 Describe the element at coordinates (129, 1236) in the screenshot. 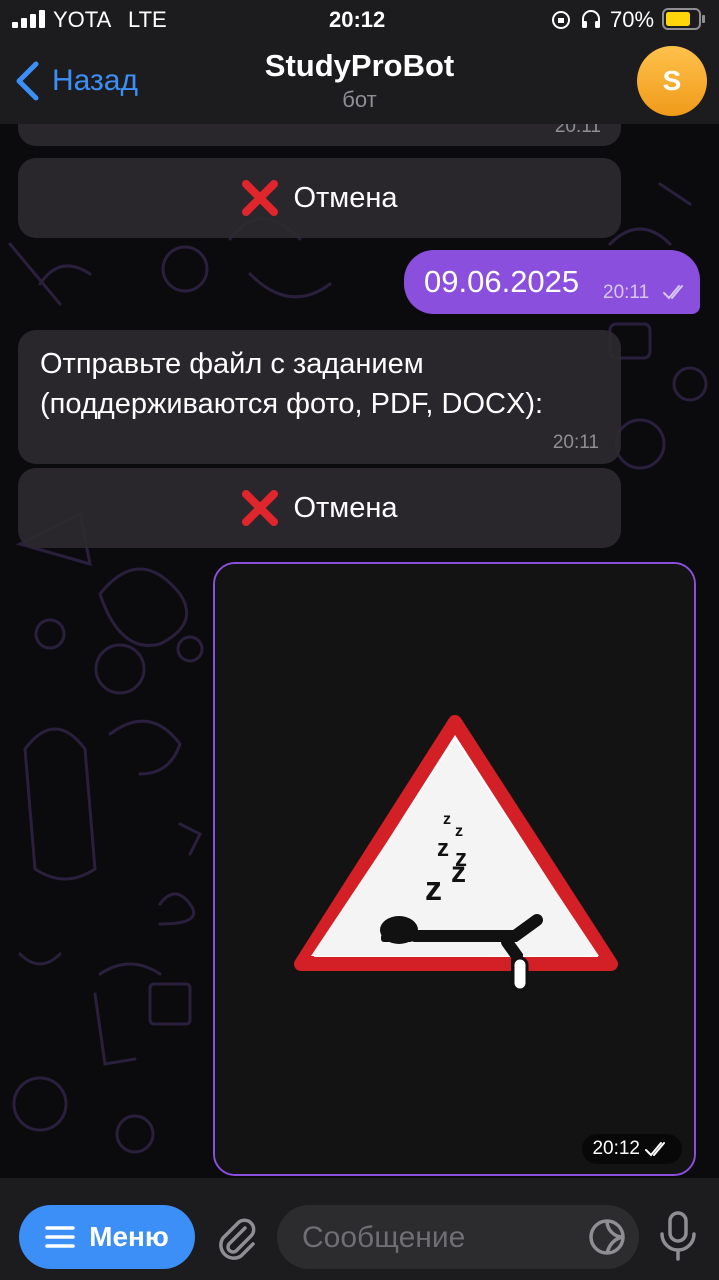

I see `menu-button-label: Меню` at that location.